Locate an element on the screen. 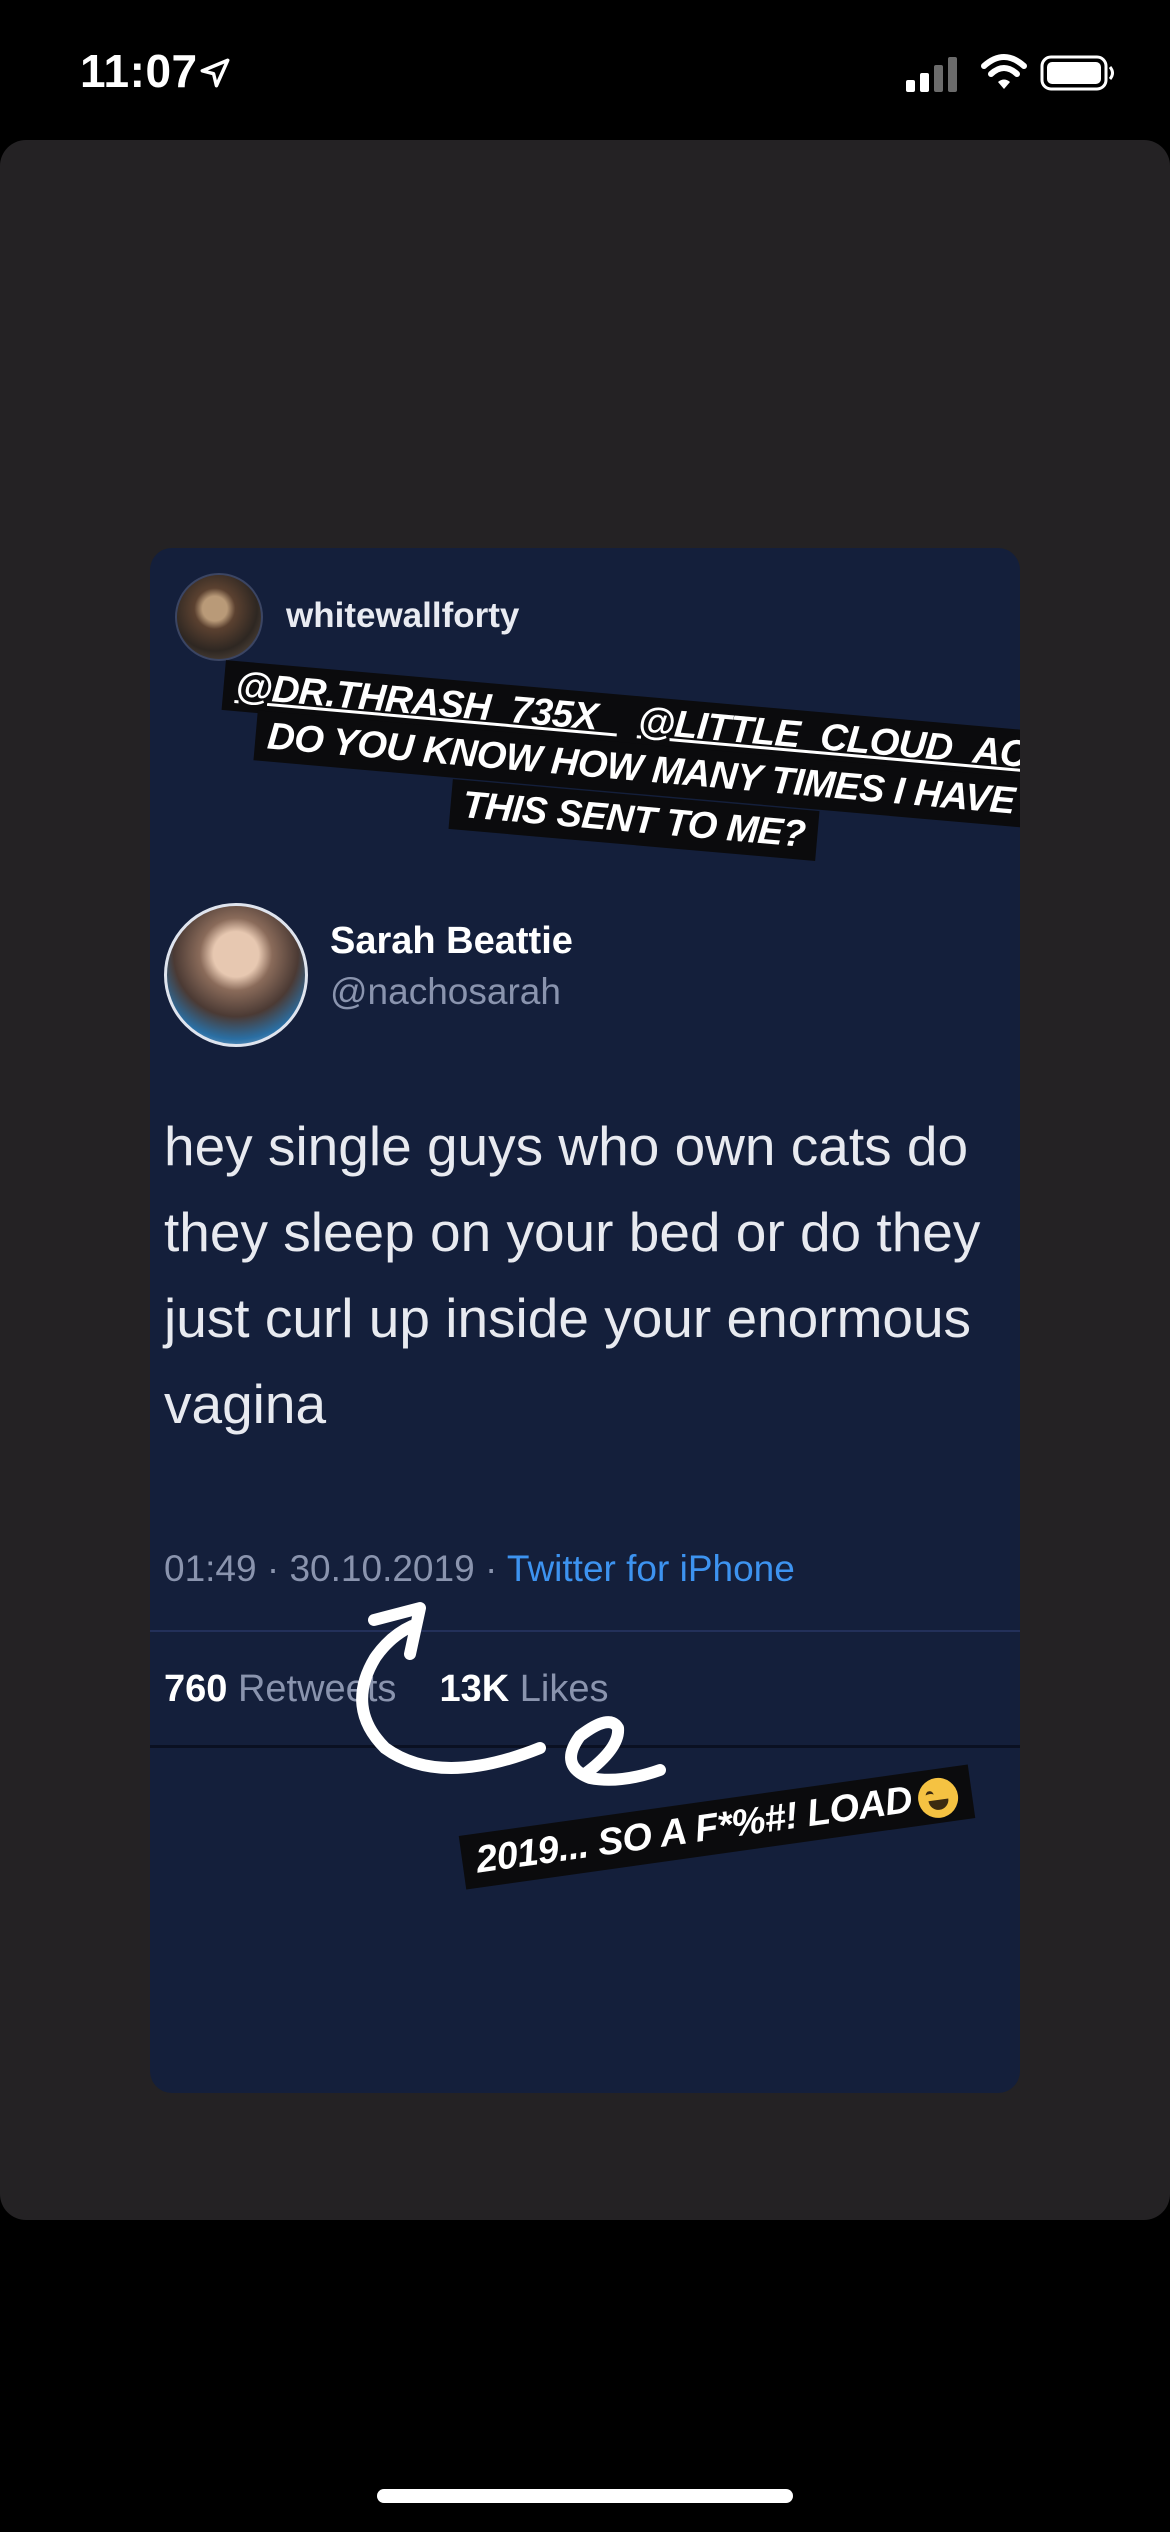  tweet-source: Twitter for iPhone is located at coordinates (650, 1568).